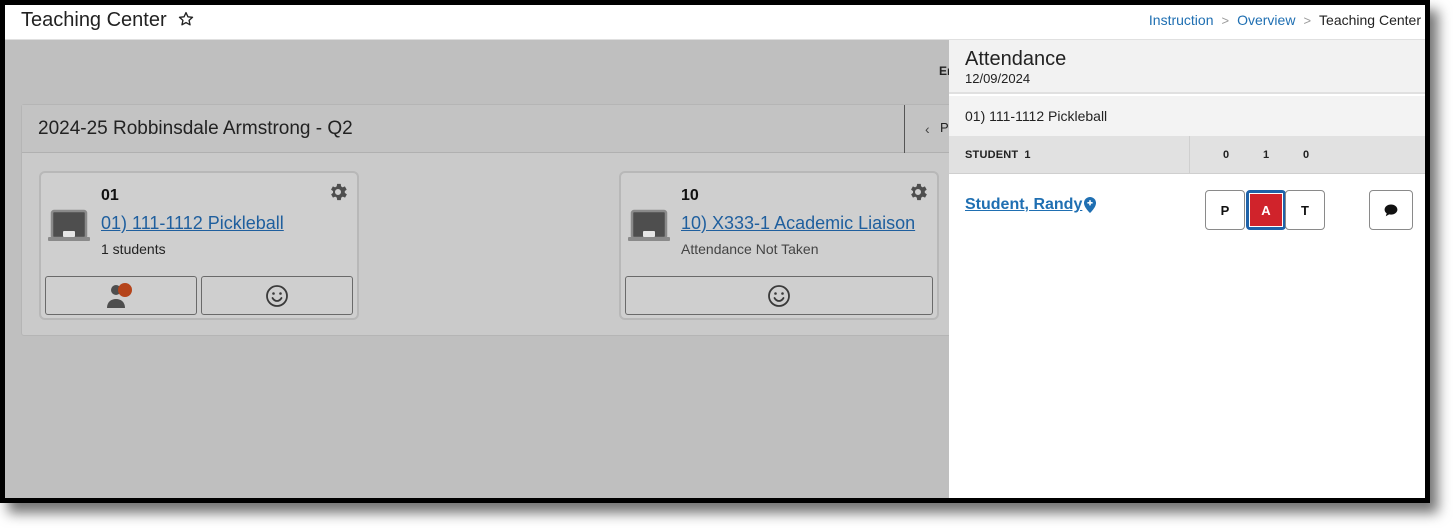 This screenshot has height=528, width=1453. I want to click on attendance-section-bar: 01) 111-1112 Pickleball, so click(1187, 116).